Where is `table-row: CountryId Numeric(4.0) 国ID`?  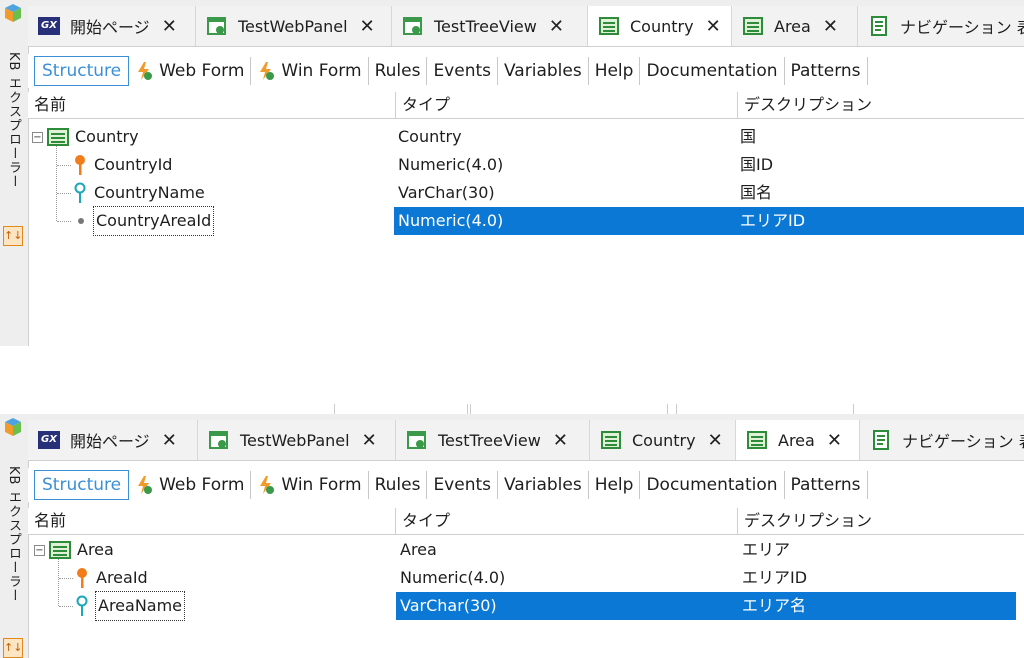
table-row: CountryId Numeric(4.0) 国ID is located at coordinates (526, 165).